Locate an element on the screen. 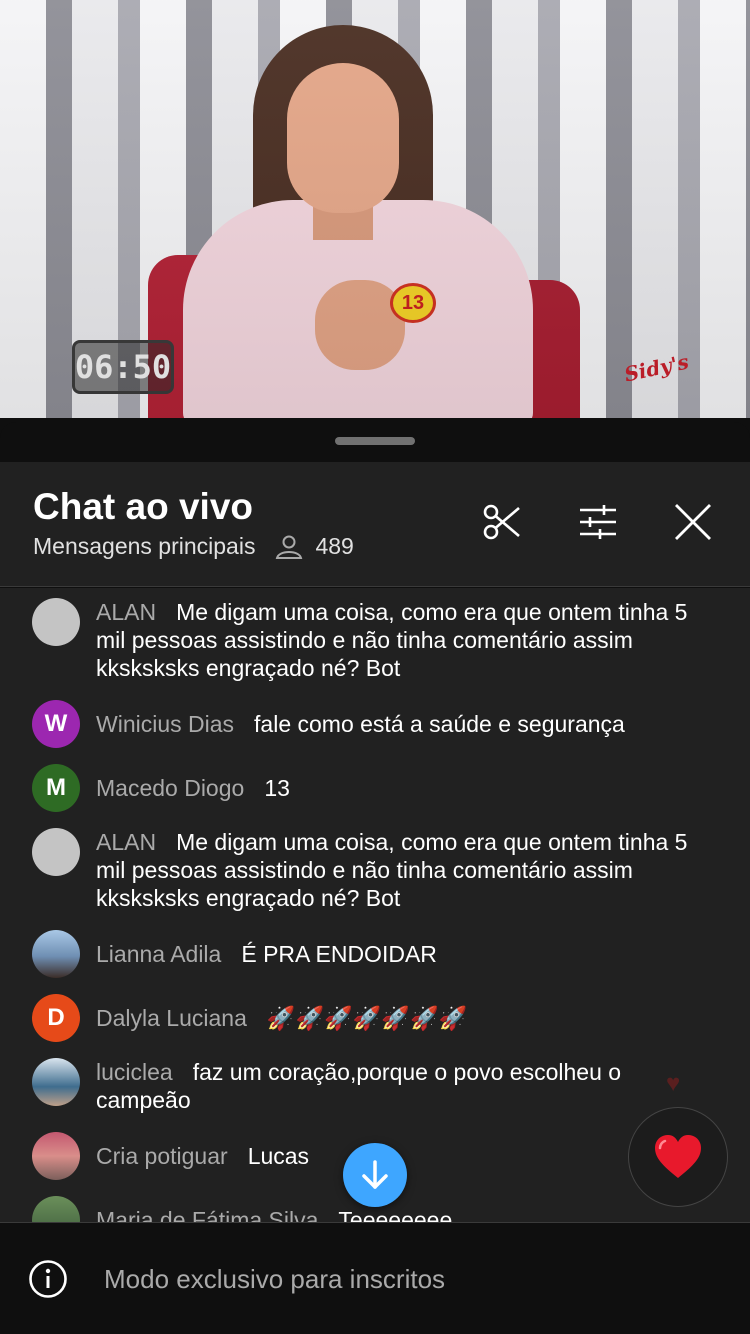 The image size is (750, 1334). chat-mode-selector: Mensagens principais 489 is located at coordinates (193, 546).